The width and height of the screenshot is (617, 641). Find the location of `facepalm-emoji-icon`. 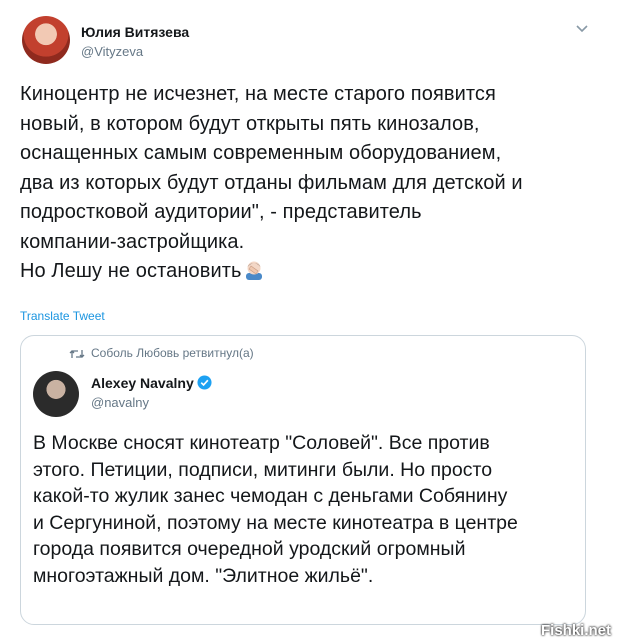

facepalm-emoji-icon is located at coordinates (253, 270).